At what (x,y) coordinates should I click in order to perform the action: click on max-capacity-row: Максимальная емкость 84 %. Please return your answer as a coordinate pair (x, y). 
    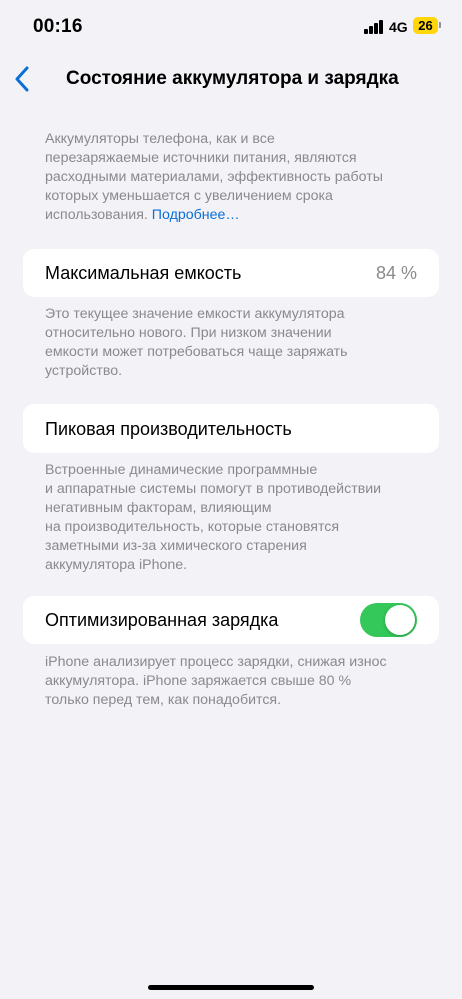
    Looking at the image, I should click on (231, 273).